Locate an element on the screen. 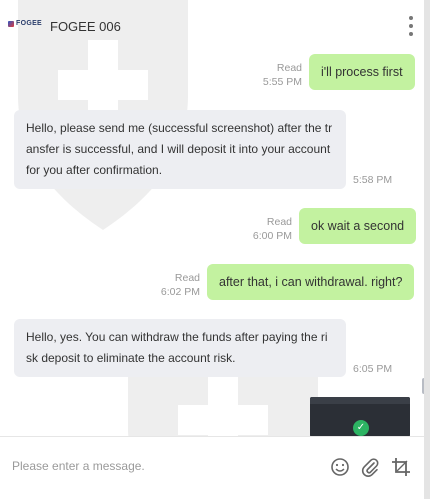 The image size is (430, 499). message-input is located at coordinates (162, 466).